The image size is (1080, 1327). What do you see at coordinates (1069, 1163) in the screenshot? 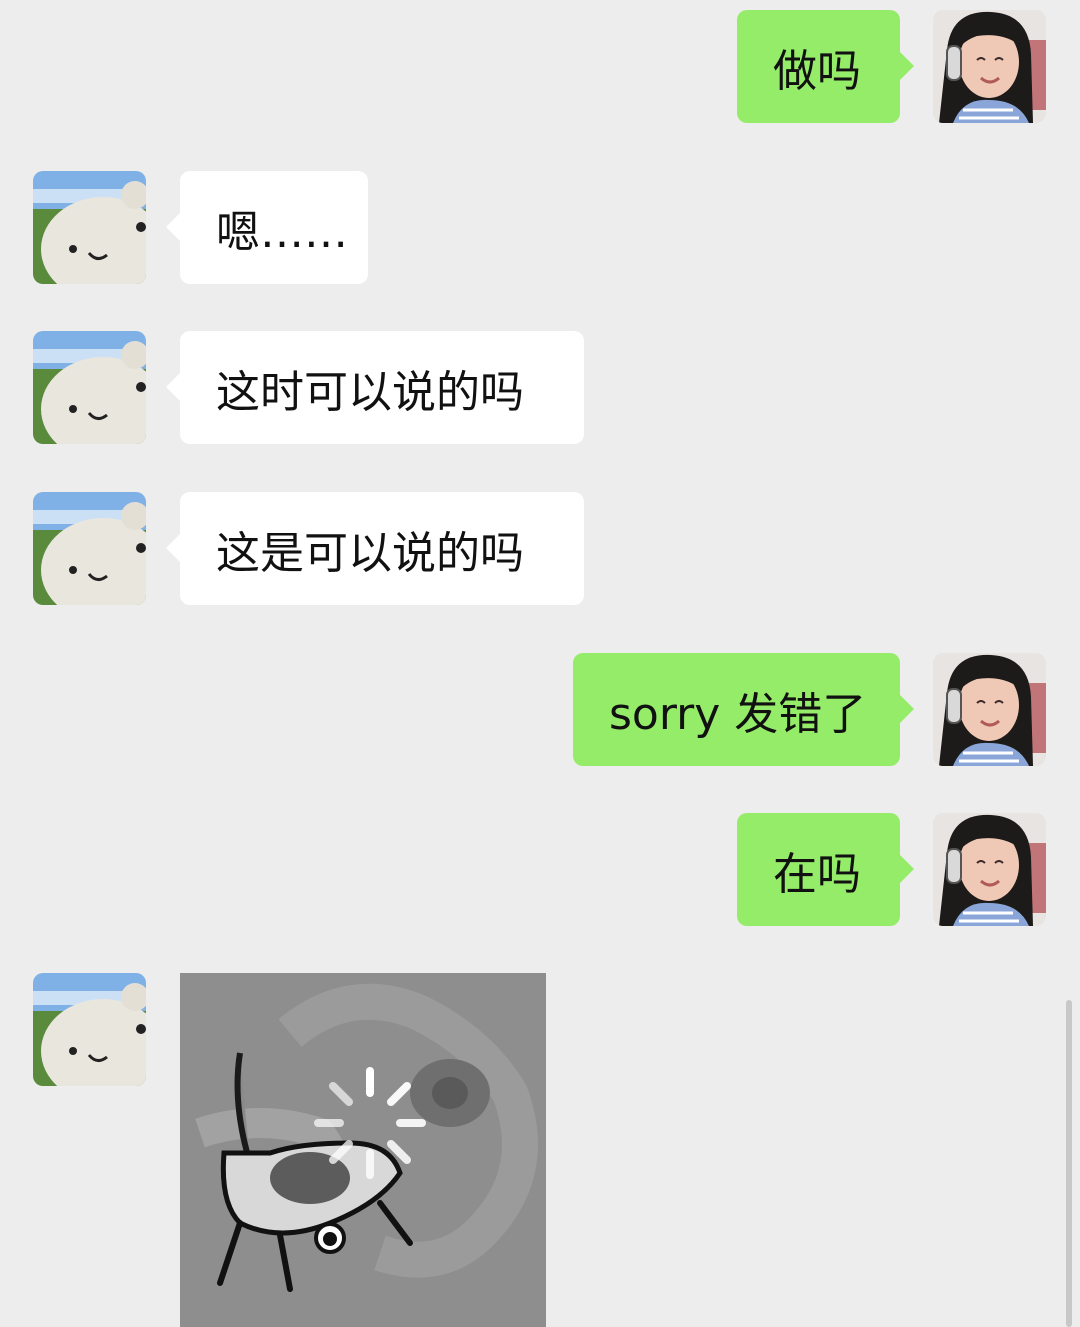
I see `scrollbar` at bounding box center [1069, 1163].